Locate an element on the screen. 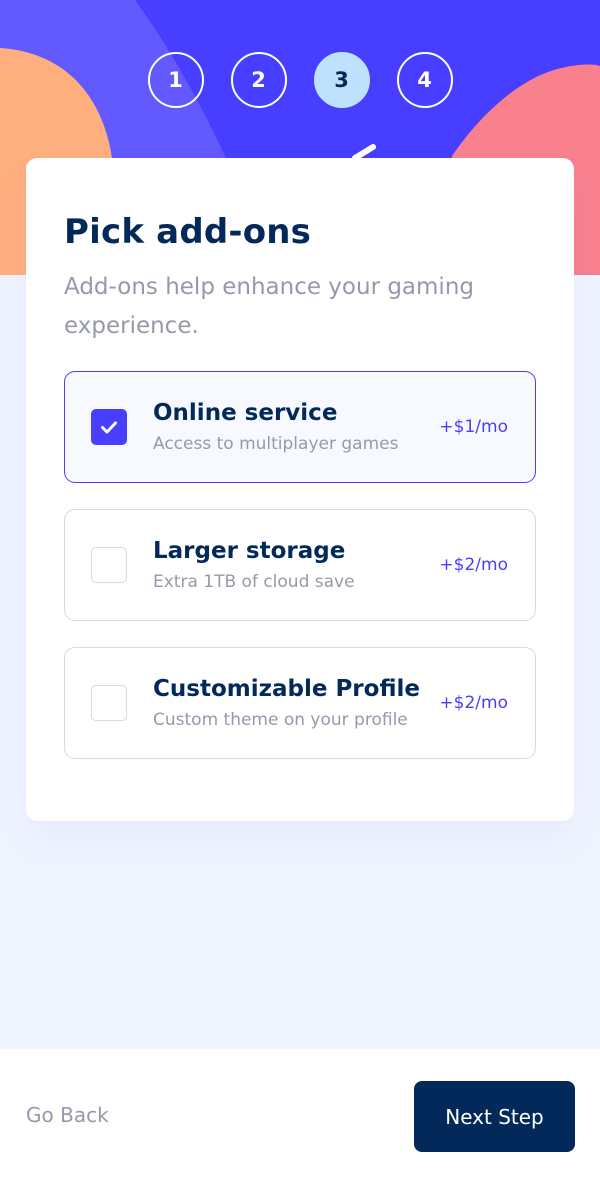 The height and width of the screenshot is (1184, 600). addon-text: Larger storage Extra 1TB of cloud save is located at coordinates (292, 565).